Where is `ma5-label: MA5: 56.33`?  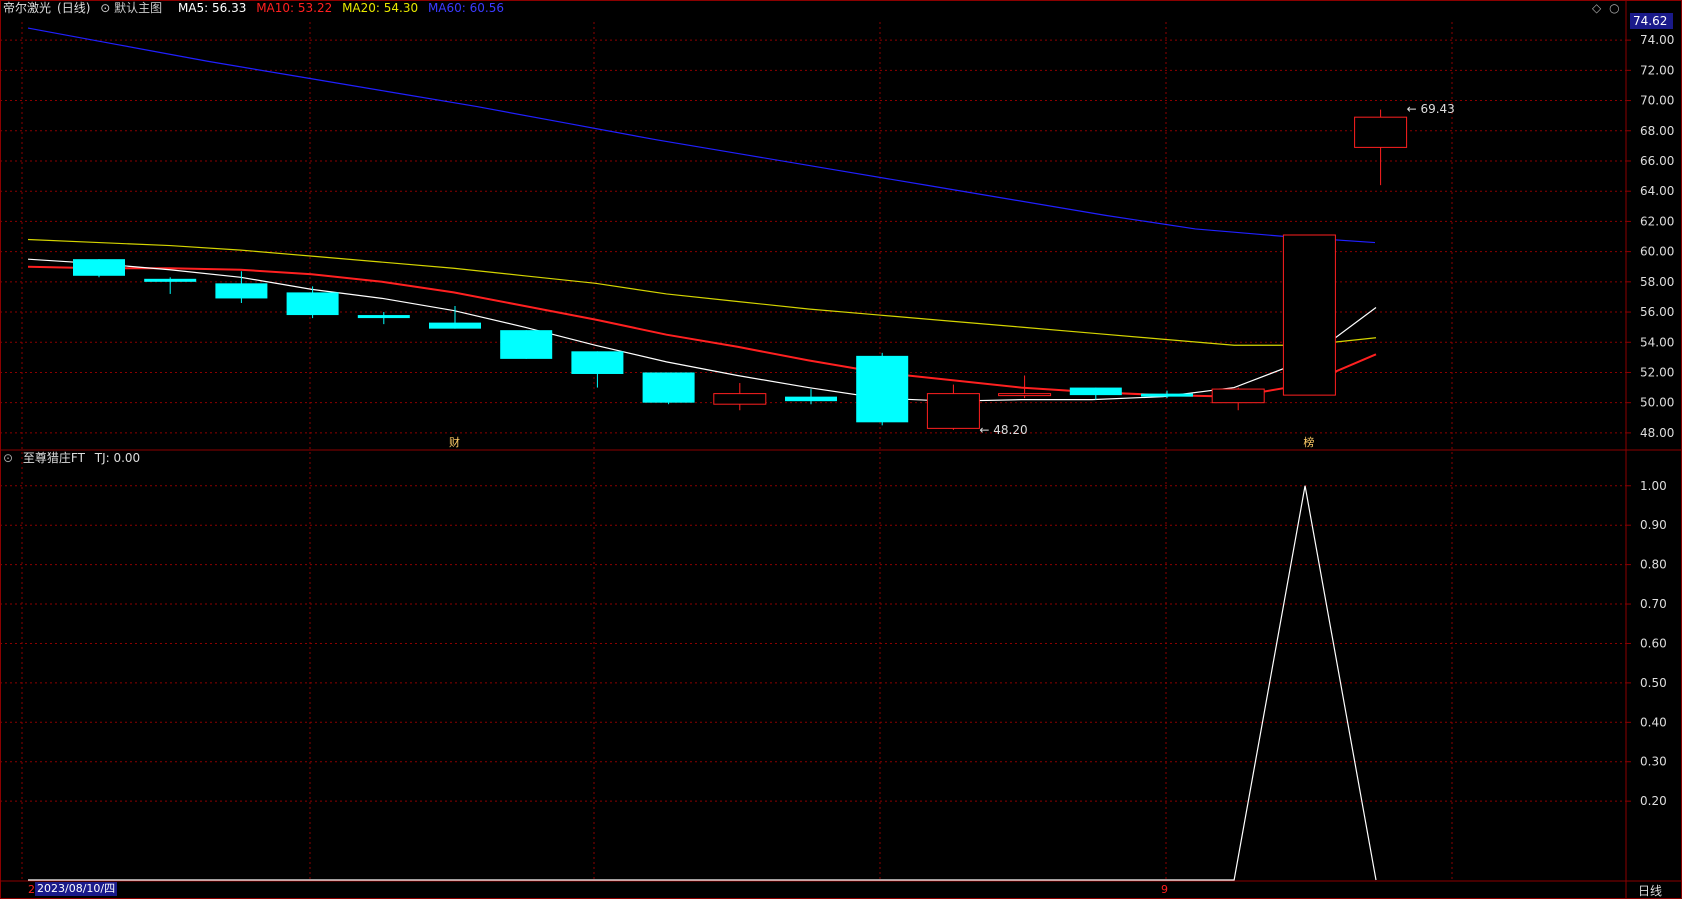
ma5-label: MA5: 56.33 is located at coordinates (212, 8).